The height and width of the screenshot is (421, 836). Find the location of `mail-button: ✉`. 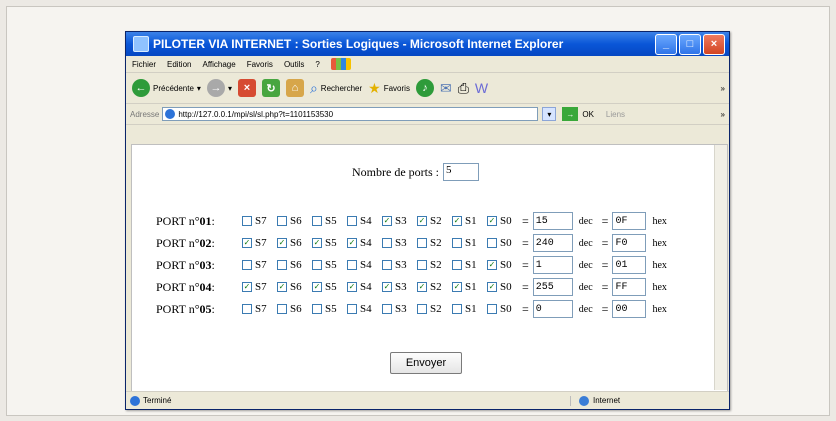

mail-button: ✉ is located at coordinates (446, 88).